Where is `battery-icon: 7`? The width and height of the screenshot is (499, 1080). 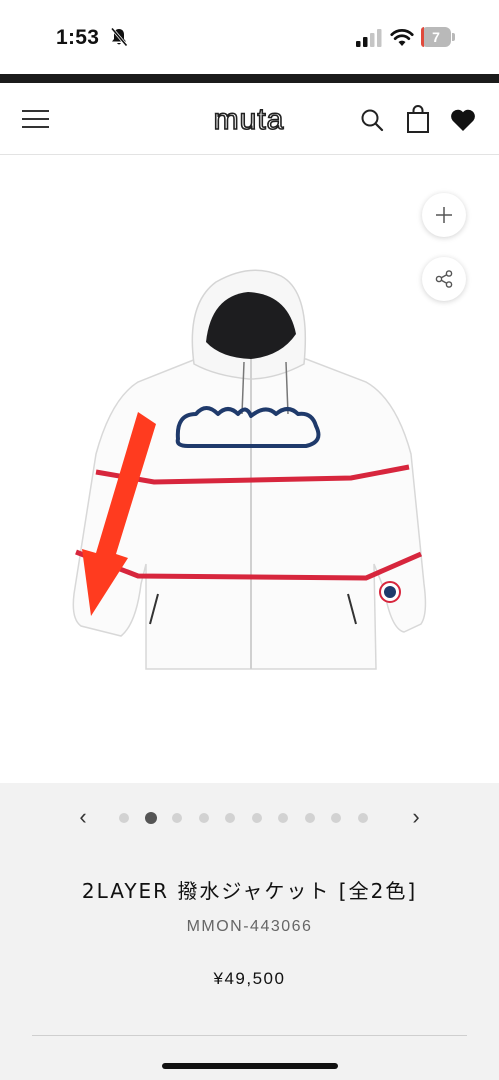
battery-icon: 7 is located at coordinates (438, 37).